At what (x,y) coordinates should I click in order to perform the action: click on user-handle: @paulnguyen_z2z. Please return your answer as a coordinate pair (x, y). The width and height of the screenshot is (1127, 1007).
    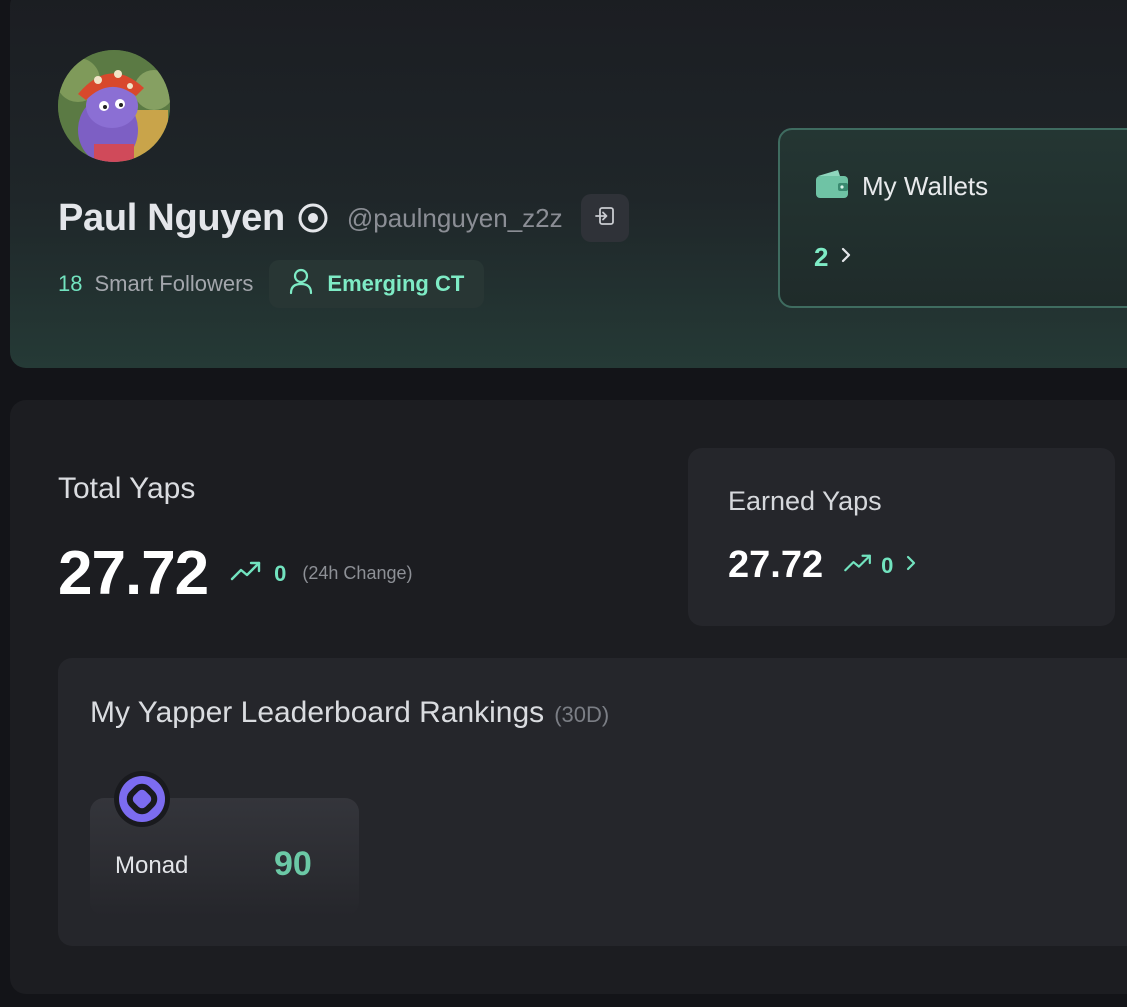
    Looking at the image, I should click on (455, 218).